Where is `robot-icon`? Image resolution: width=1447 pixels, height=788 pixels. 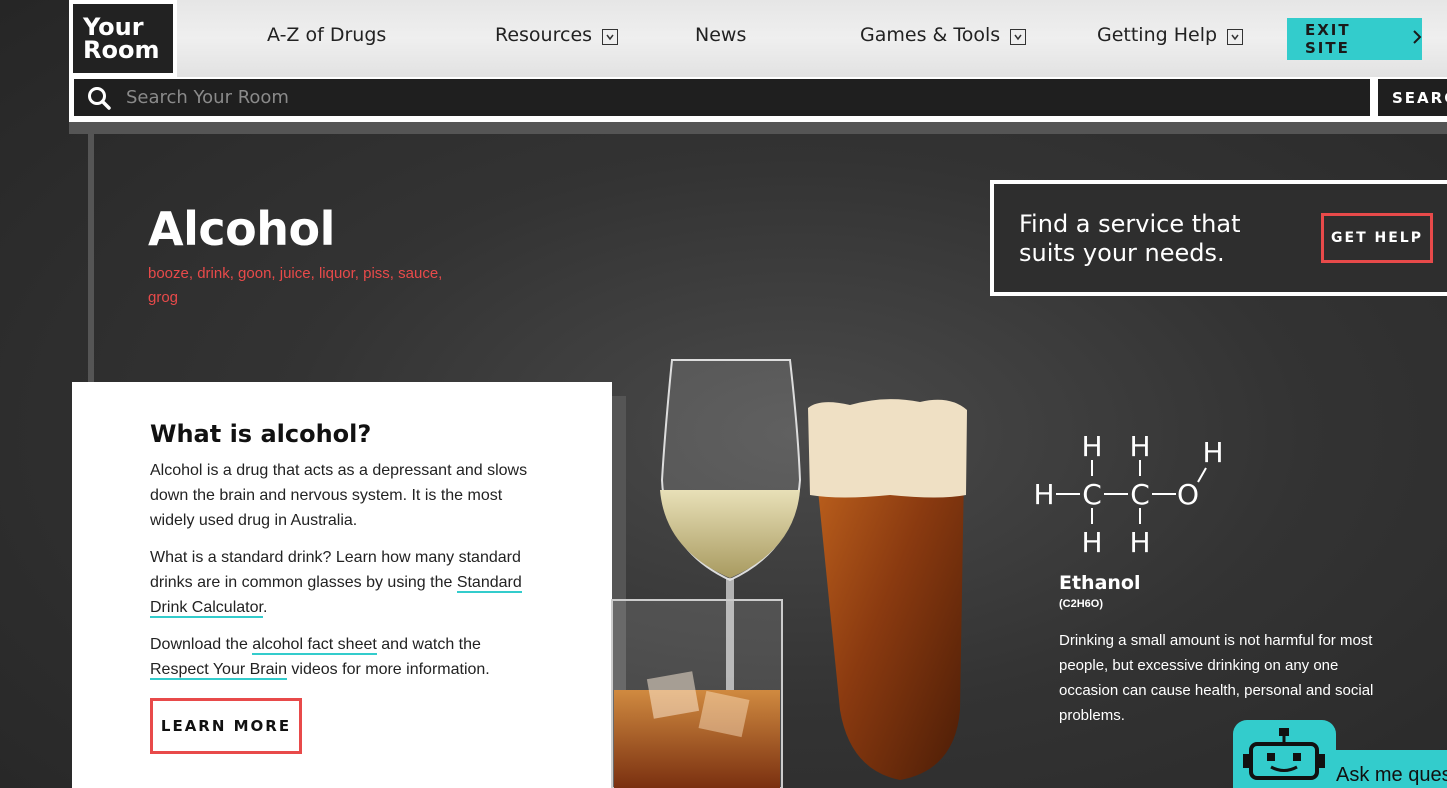
robot-icon is located at coordinates (1284, 754).